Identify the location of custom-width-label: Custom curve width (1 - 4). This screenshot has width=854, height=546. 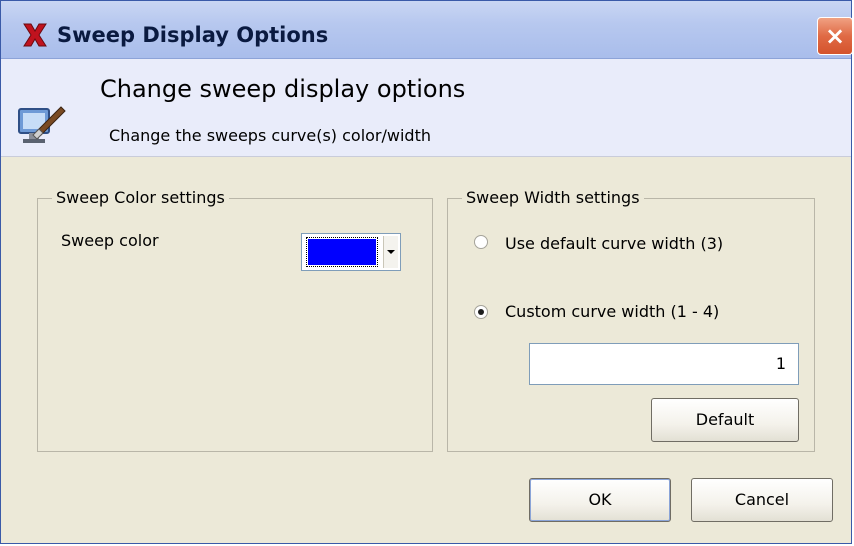
(612, 311).